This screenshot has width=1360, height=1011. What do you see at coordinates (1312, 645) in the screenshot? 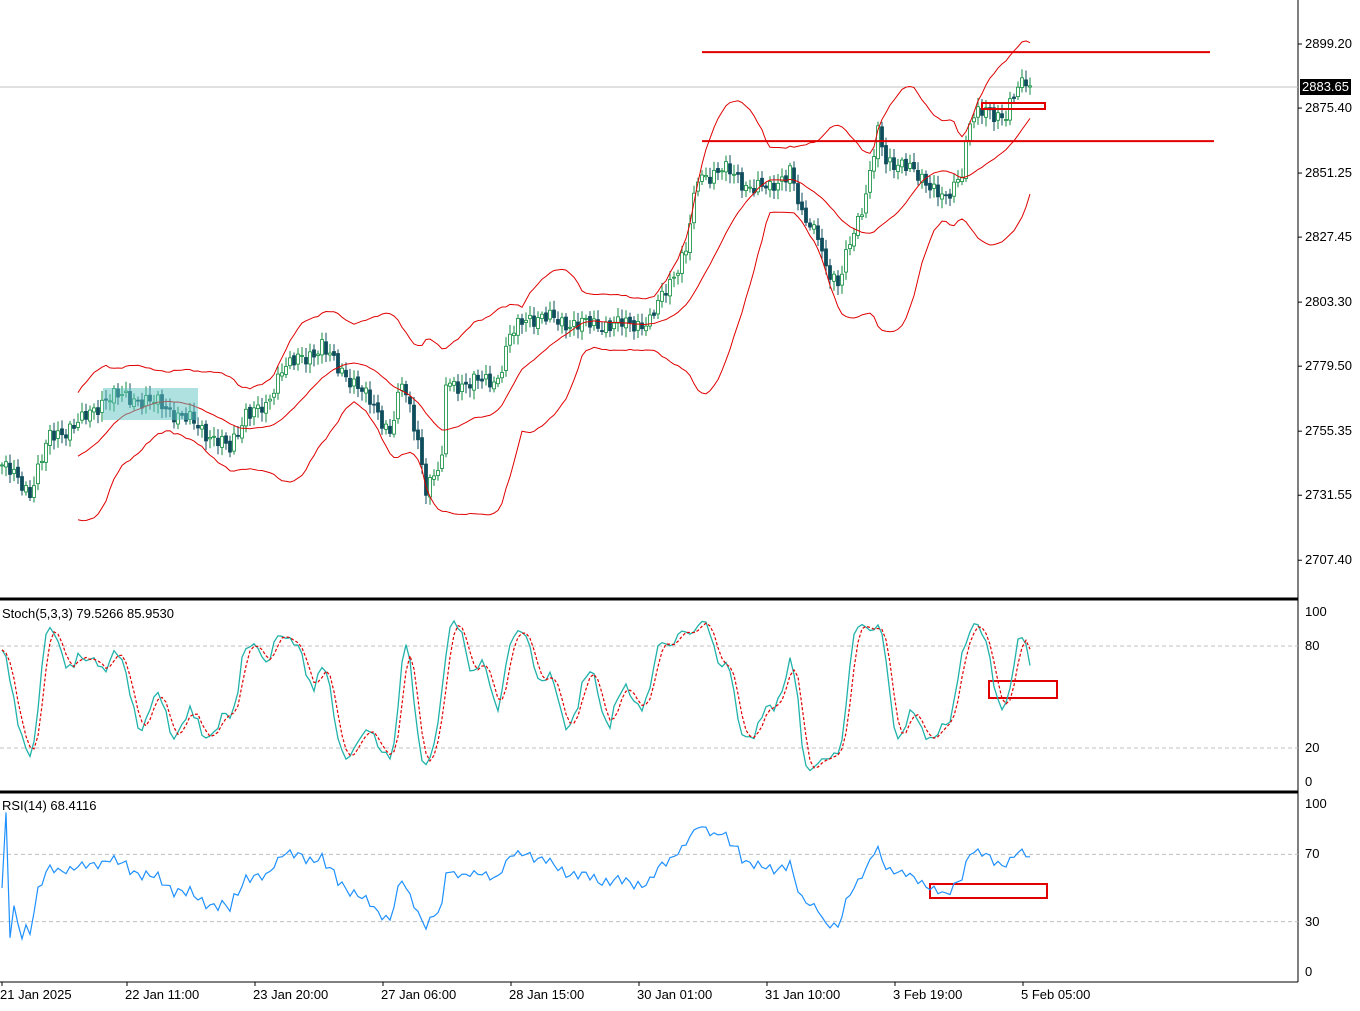
I see `stoch-tick-label: 80` at bounding box center [1312, 645].